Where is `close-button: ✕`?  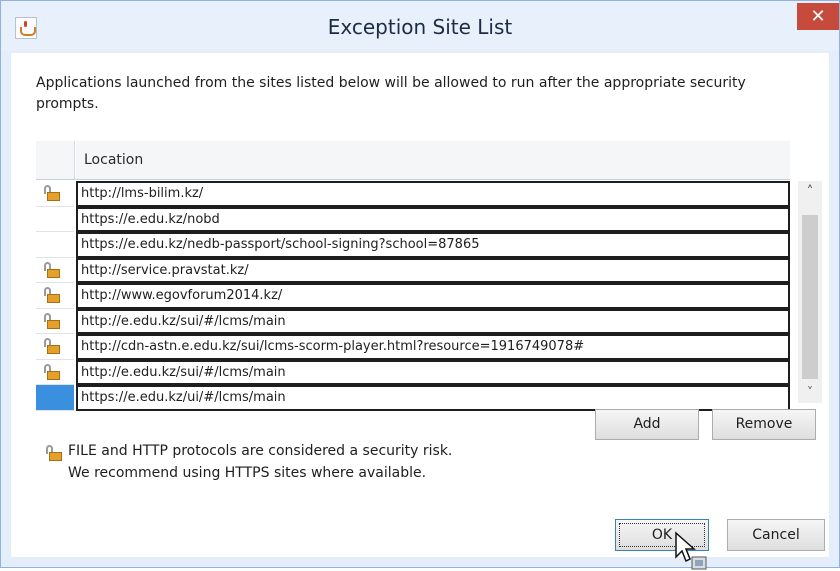 close-button: ✕ is located at coordinates (818, 16).